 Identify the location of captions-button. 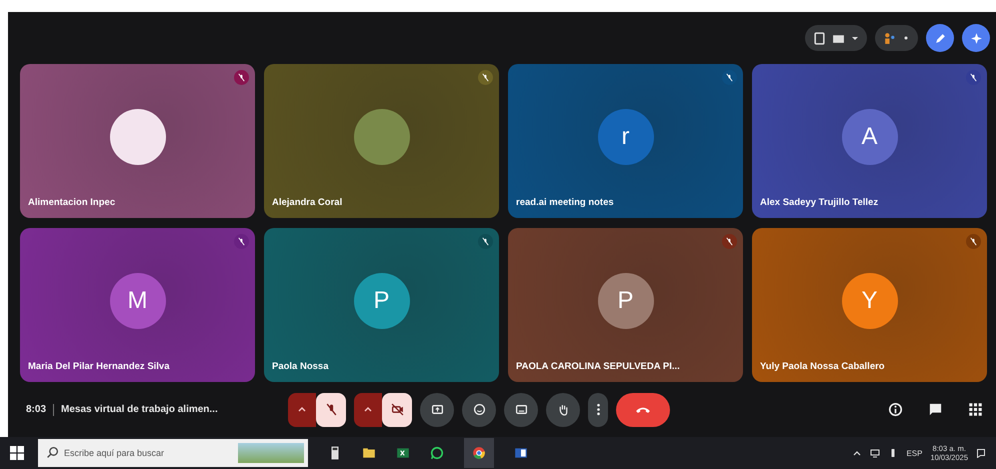
(521, 409).